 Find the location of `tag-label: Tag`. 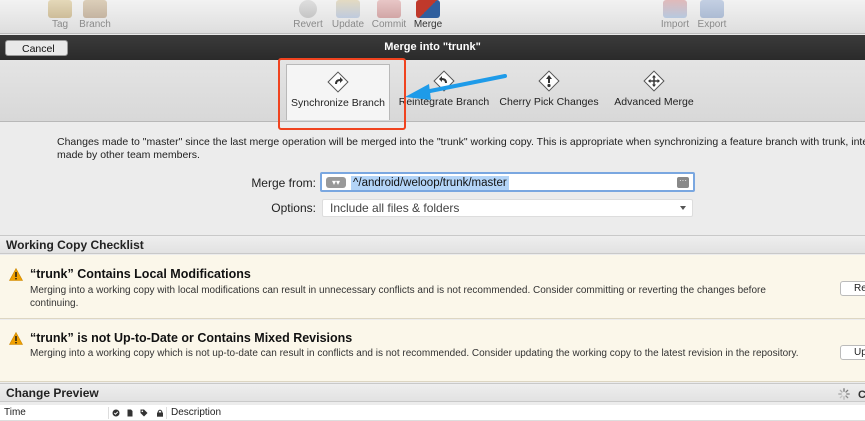

tag-label: Tag is located at coordinates (60, 24).